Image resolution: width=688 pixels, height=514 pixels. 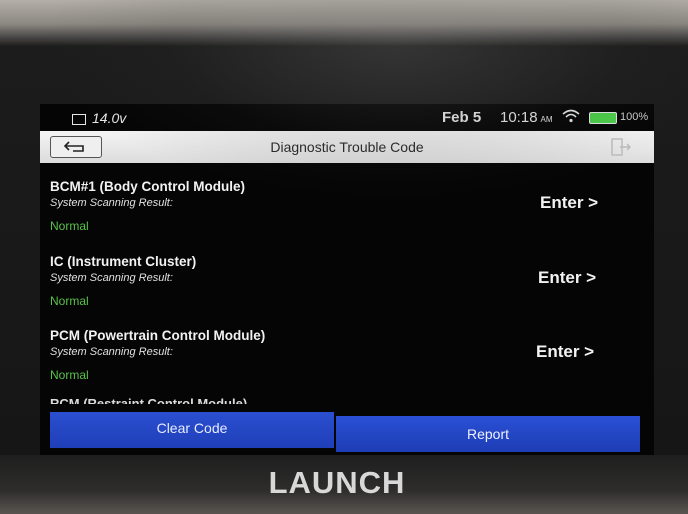 What do you see at coordinates (546, 119) in the screenshot?
I see `status-ampm: AM` at bounding box center [546, 119].